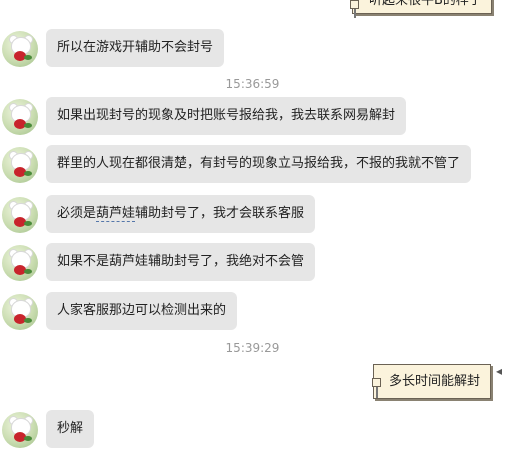 This screenshot has width=505, height=449. Describe the element at coordinates (435, 381) in the screenshot. I see `sent-message-text: 多长时间能解封` at that location.